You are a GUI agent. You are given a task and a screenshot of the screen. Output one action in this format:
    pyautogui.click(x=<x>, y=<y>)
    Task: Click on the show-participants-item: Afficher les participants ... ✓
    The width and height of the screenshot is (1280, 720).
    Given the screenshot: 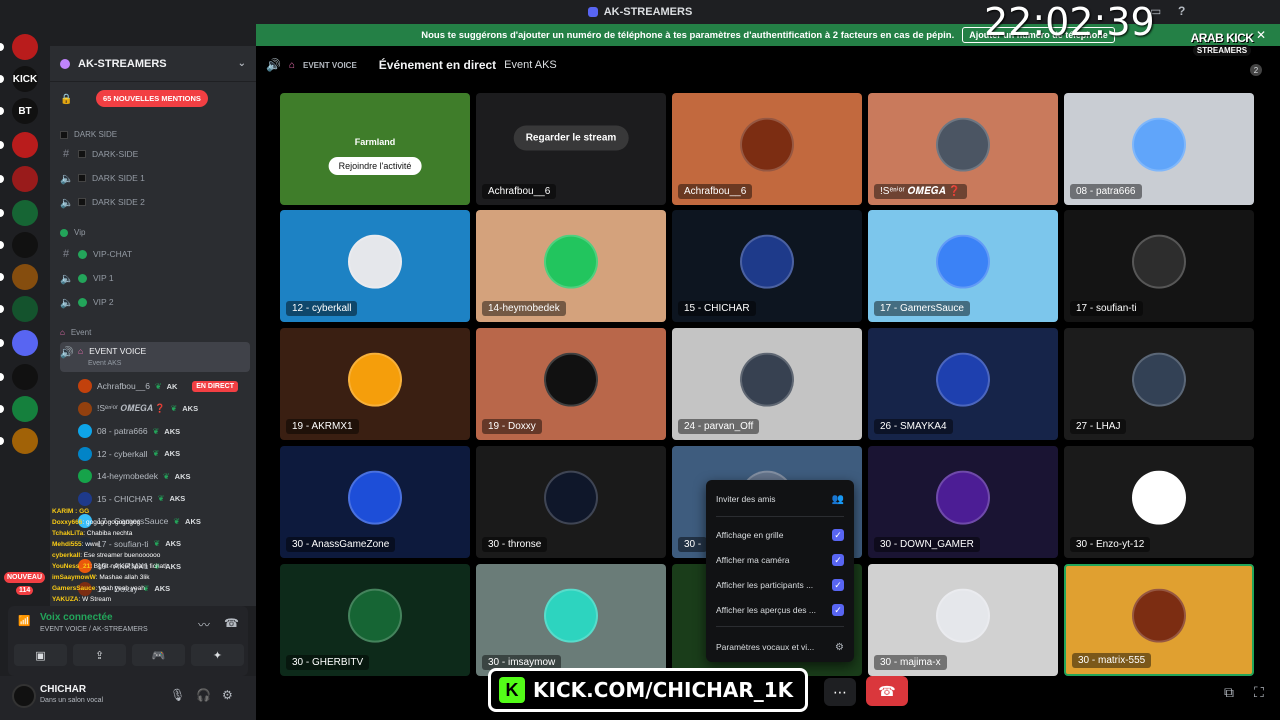 What is the action you would take?
    pyautogui.click(x=781, y=585)
    